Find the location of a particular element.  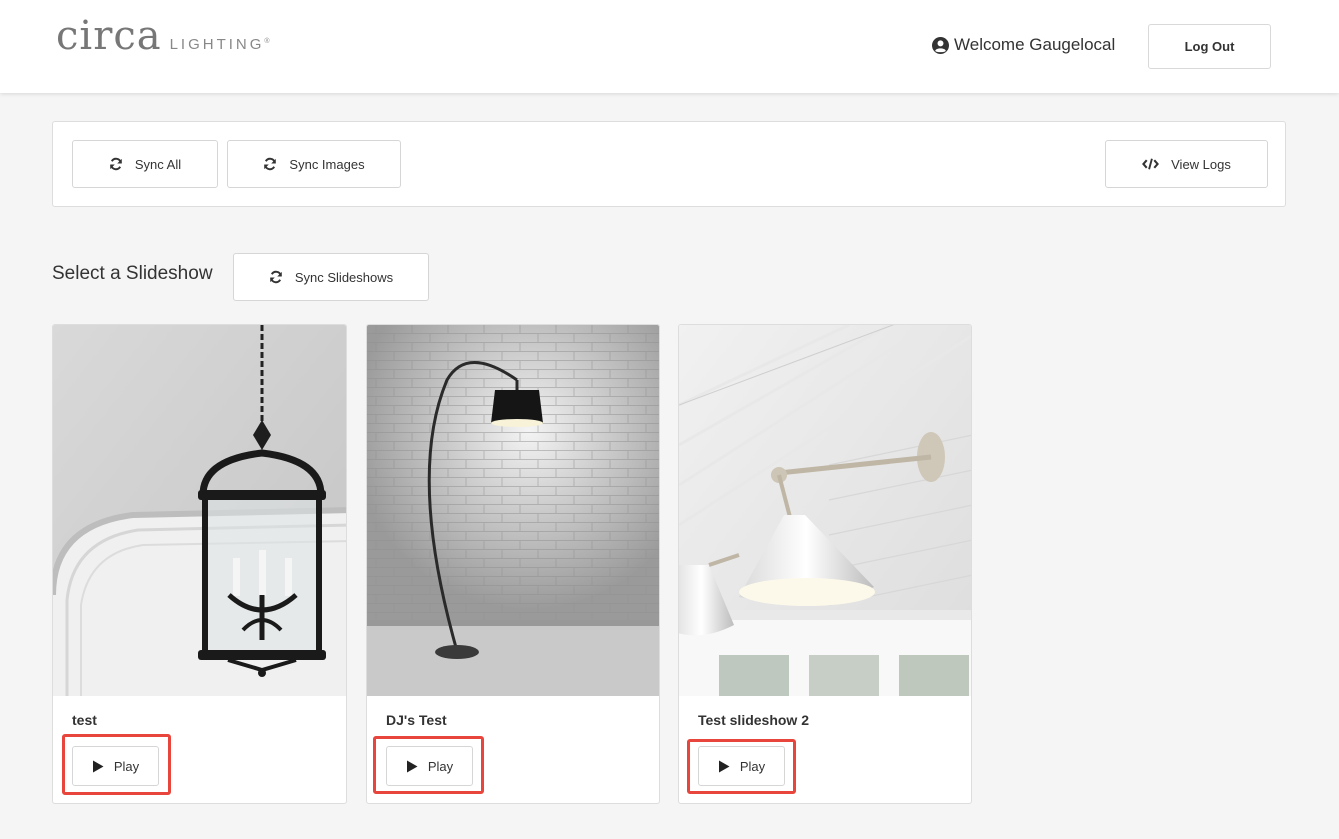

logo-wordmark: circa is located at coordinates (109, 36).